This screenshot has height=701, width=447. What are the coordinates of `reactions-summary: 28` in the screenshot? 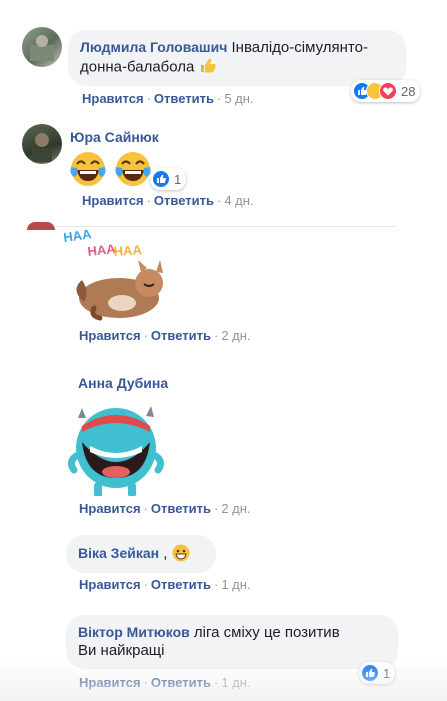 It's located at (386, 91).